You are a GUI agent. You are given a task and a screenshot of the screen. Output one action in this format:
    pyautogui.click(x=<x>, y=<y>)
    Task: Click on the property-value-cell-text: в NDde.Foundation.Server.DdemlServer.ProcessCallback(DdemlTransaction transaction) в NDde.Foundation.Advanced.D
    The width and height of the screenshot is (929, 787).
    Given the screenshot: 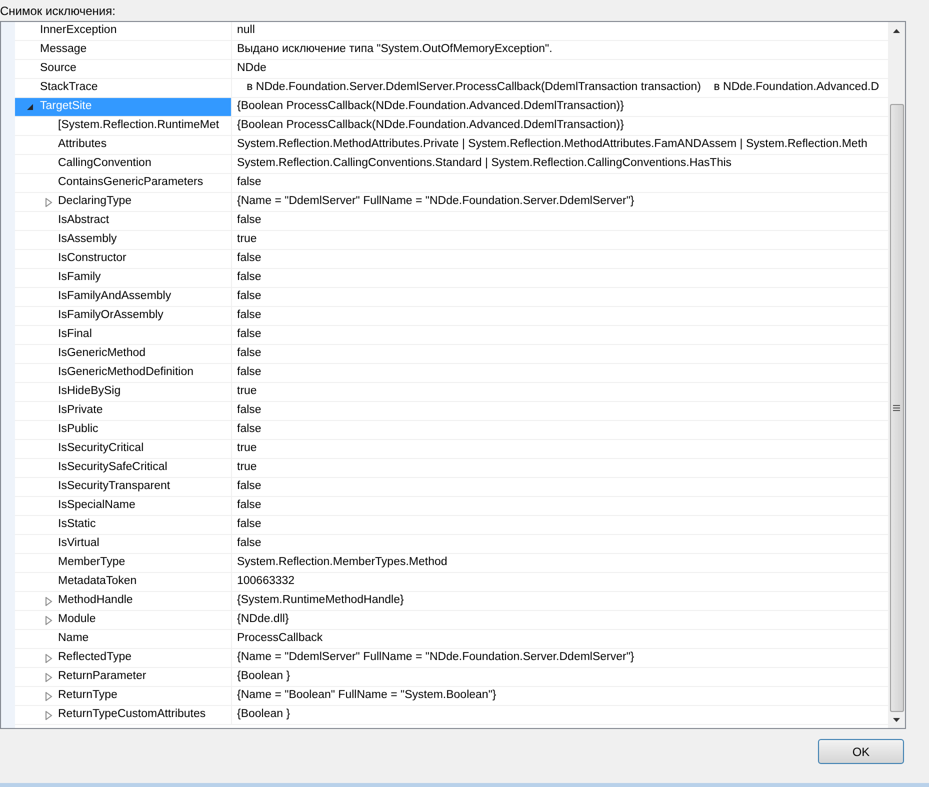 What is the action you would take?
    pyautogui.click(x=563, y=88)
    